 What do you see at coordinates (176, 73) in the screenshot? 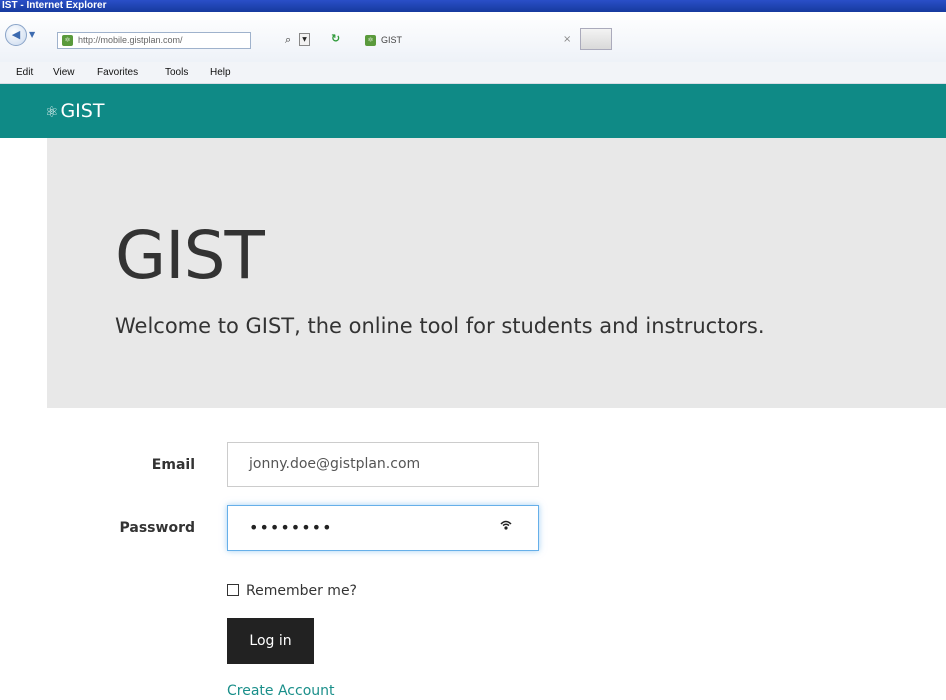
I see `menu-item-tools: Tools` at bounding box center [176, 73].